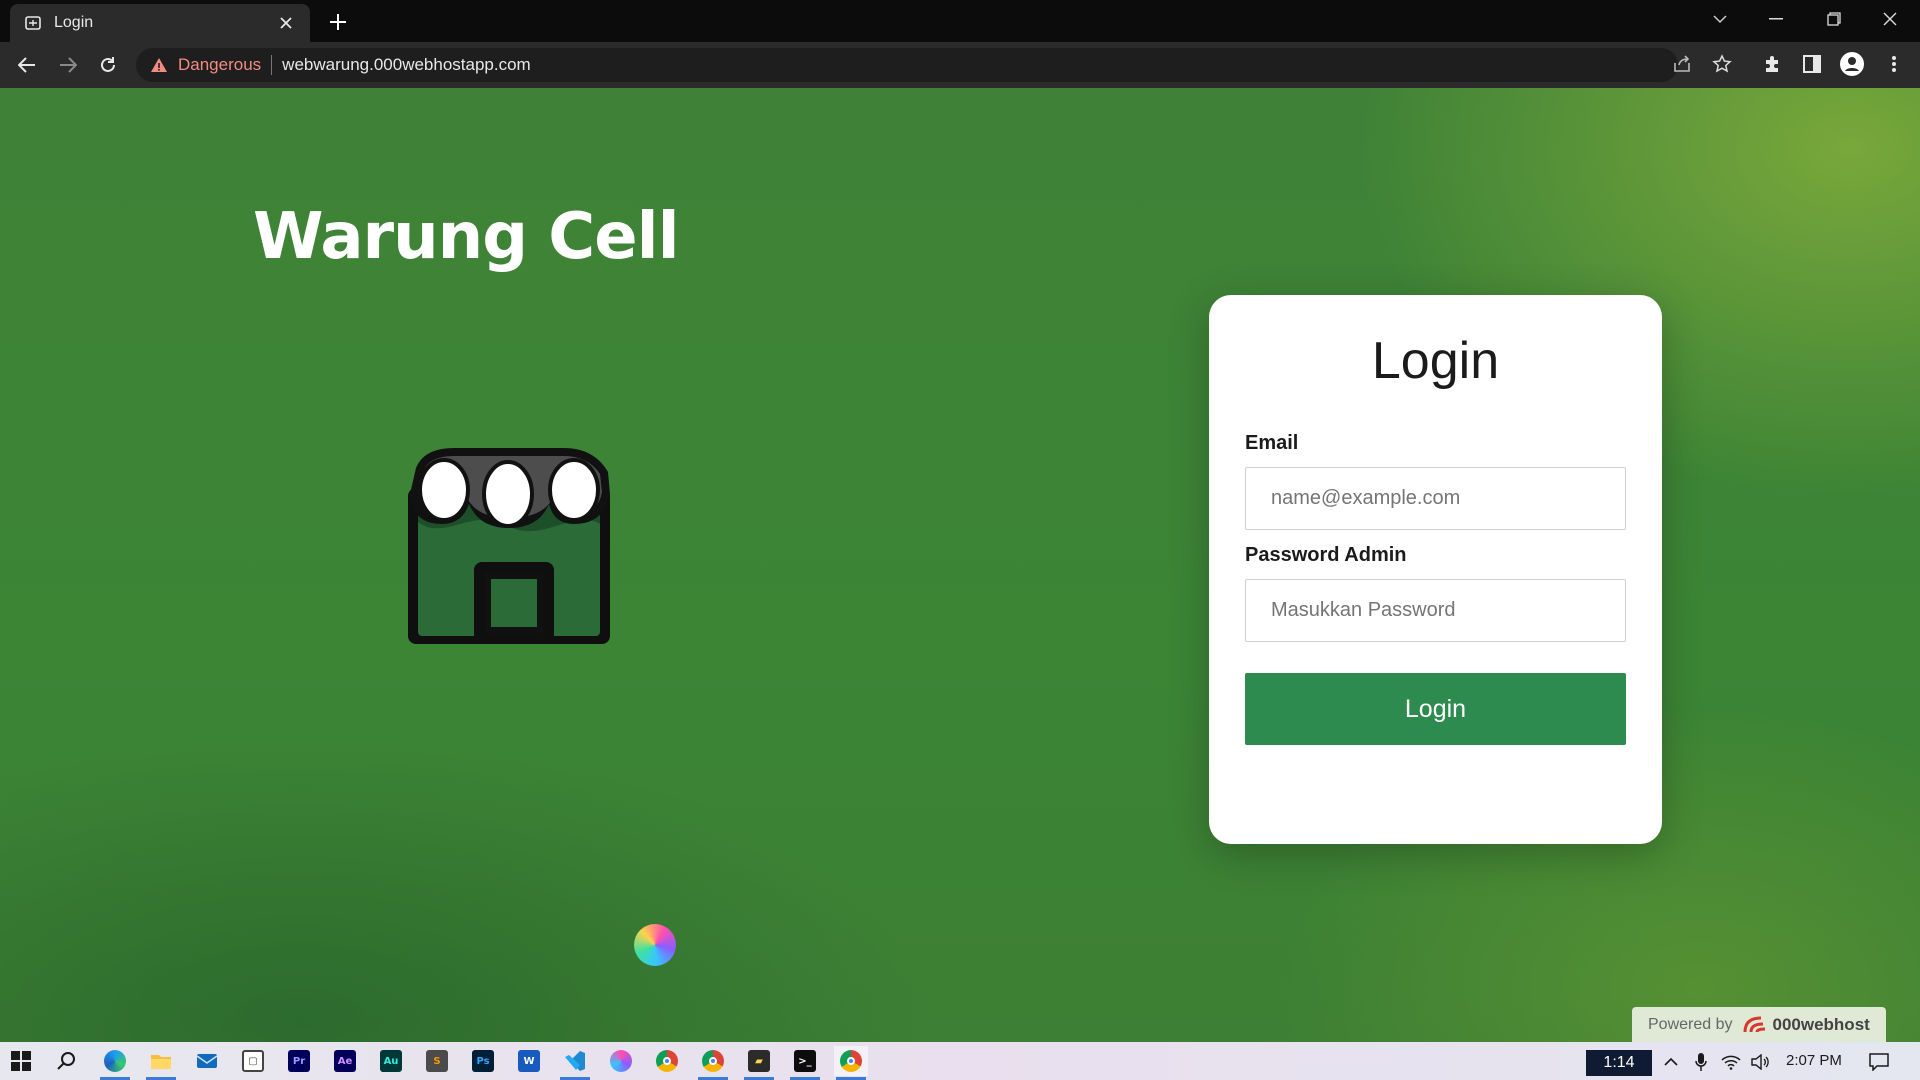 Image resolution: width=1920 pixels, height=1080 pixels. What do you see at coordinates (466, 237) in the screenshot?
I see `brand-title: Warung Cell` at bounding box center [466, 237].